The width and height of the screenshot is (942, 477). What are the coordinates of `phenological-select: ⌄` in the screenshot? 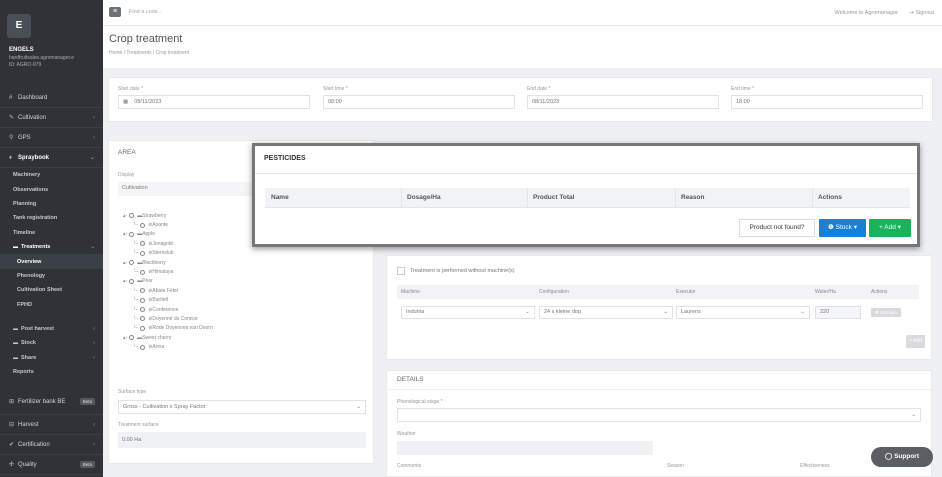 It's located at (659, 415).